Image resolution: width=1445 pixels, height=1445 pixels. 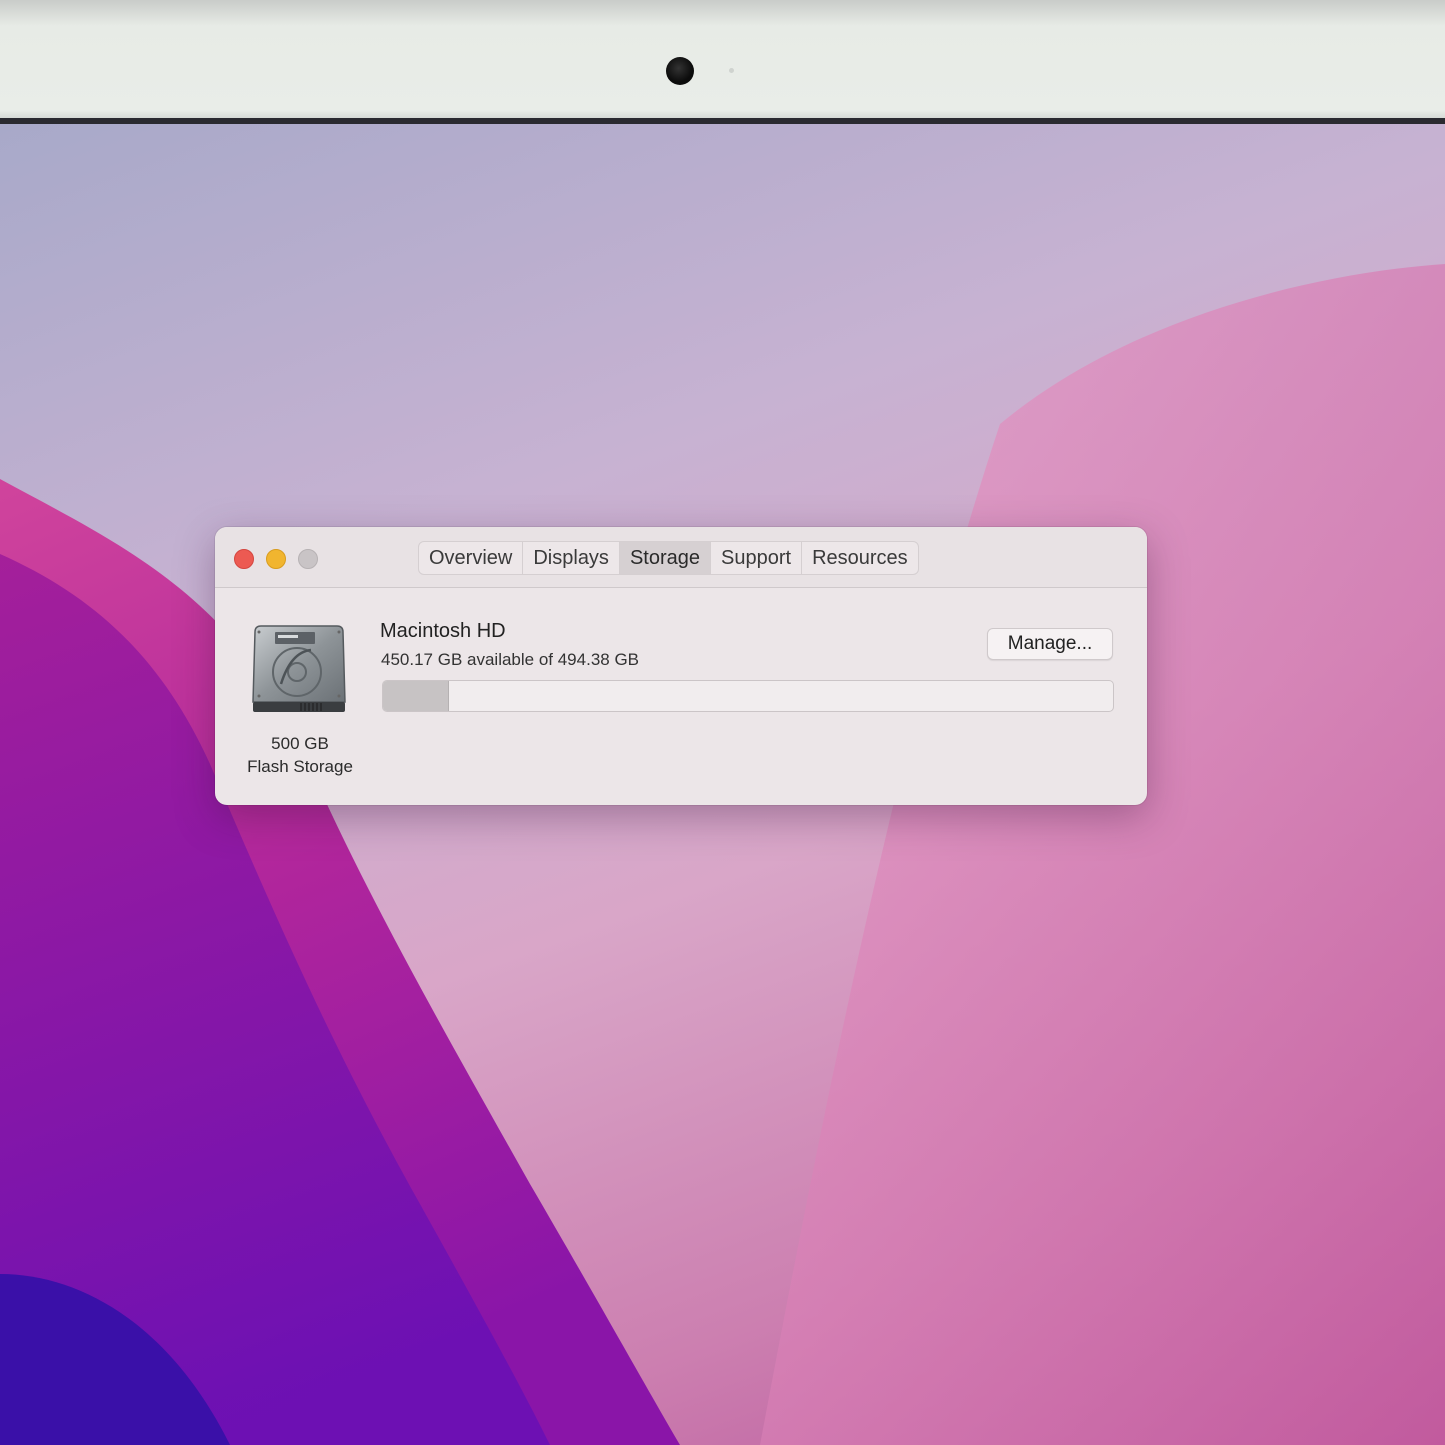 What do you see at coordinates (299, 668) in the screenshot?
I see `hard-drive-icon` at bounding box center [299, 668].